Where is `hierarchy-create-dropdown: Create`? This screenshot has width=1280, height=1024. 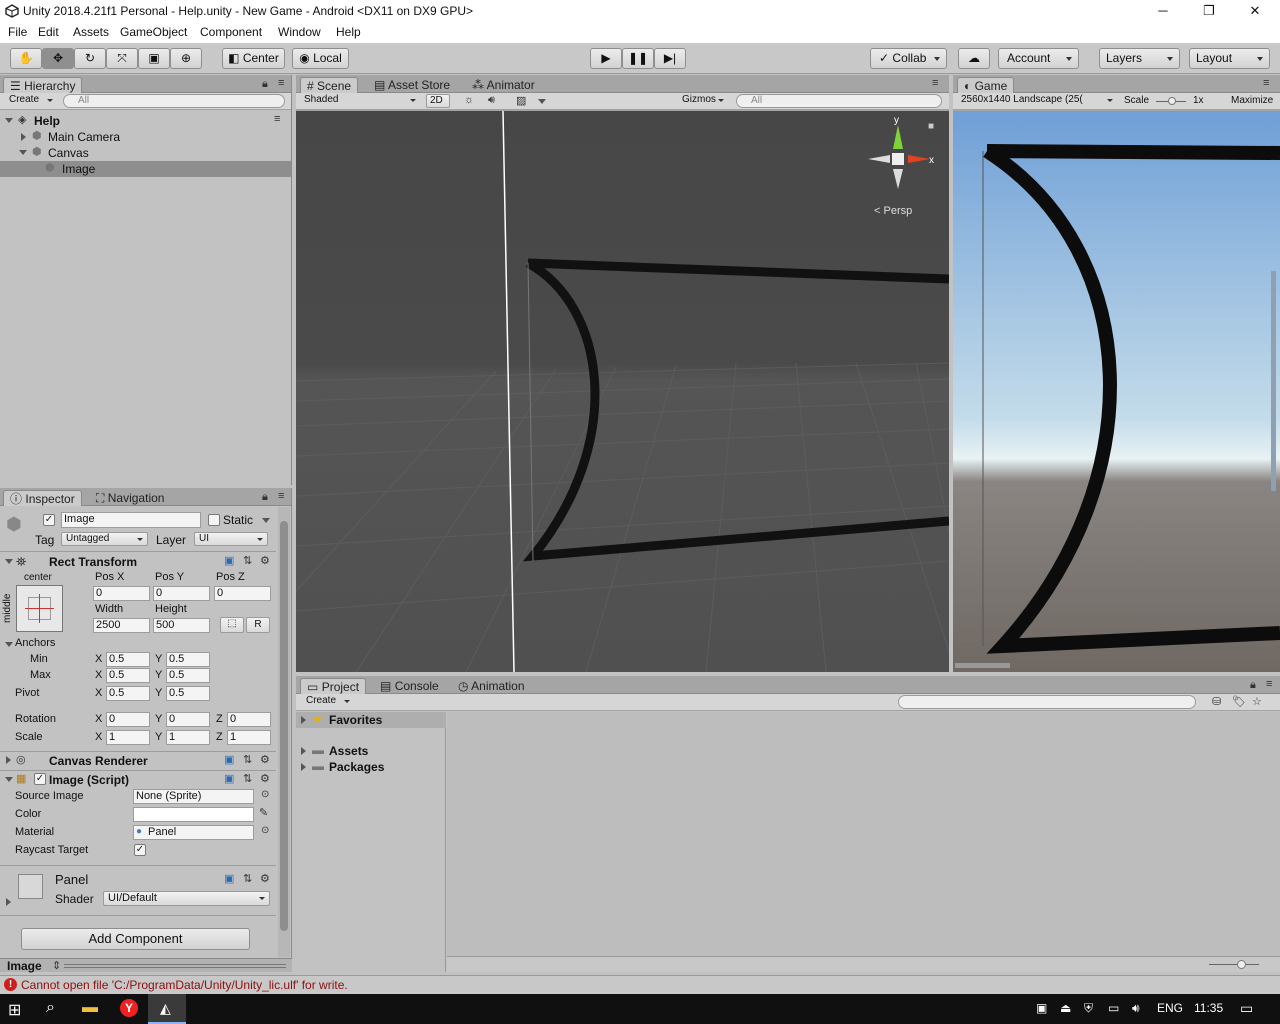
hierarchy-create-dropdown: Create is located at coordinates (31, 101).